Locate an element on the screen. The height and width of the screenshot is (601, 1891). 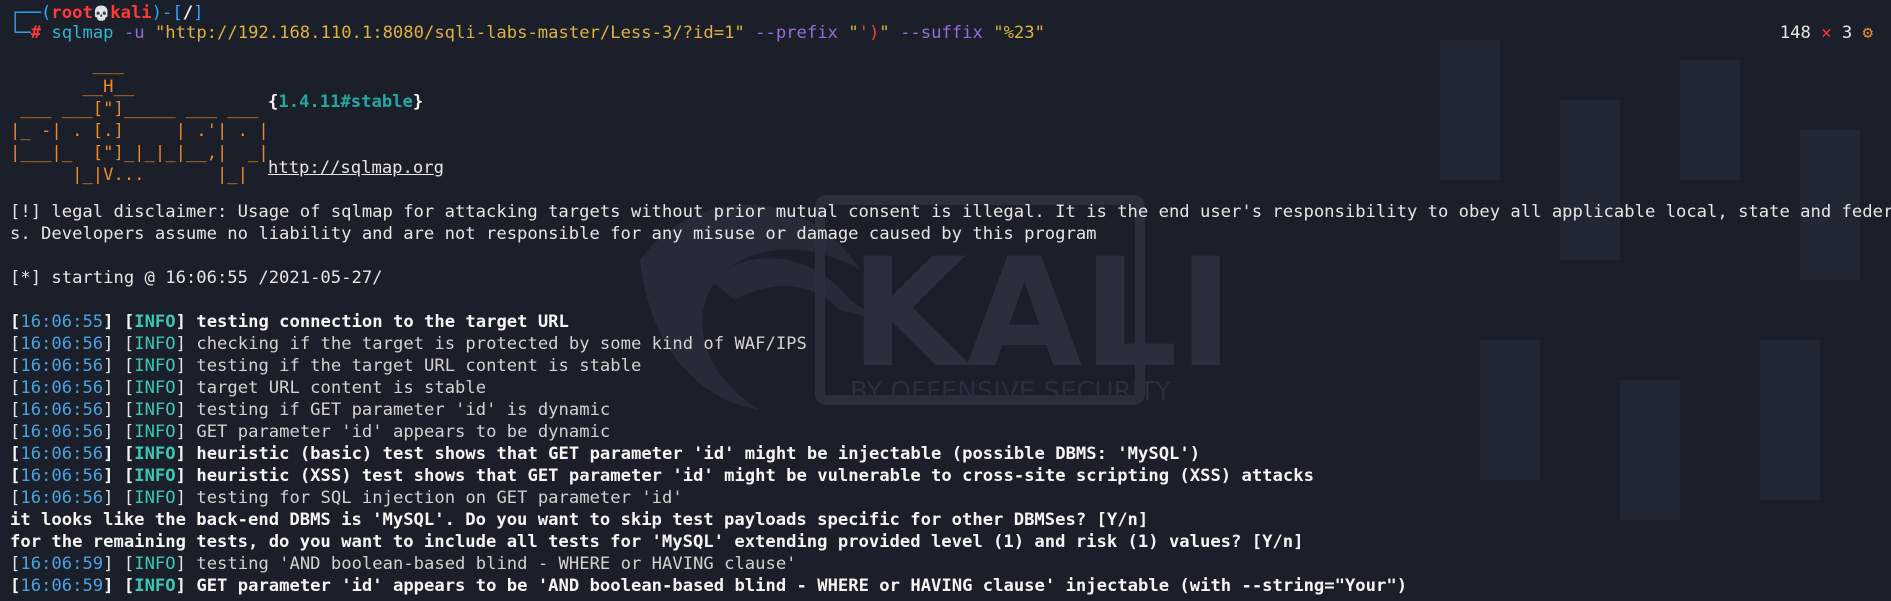
sqlmap-site-link: http://sqlmap.org is located at coordinates (356, 168).